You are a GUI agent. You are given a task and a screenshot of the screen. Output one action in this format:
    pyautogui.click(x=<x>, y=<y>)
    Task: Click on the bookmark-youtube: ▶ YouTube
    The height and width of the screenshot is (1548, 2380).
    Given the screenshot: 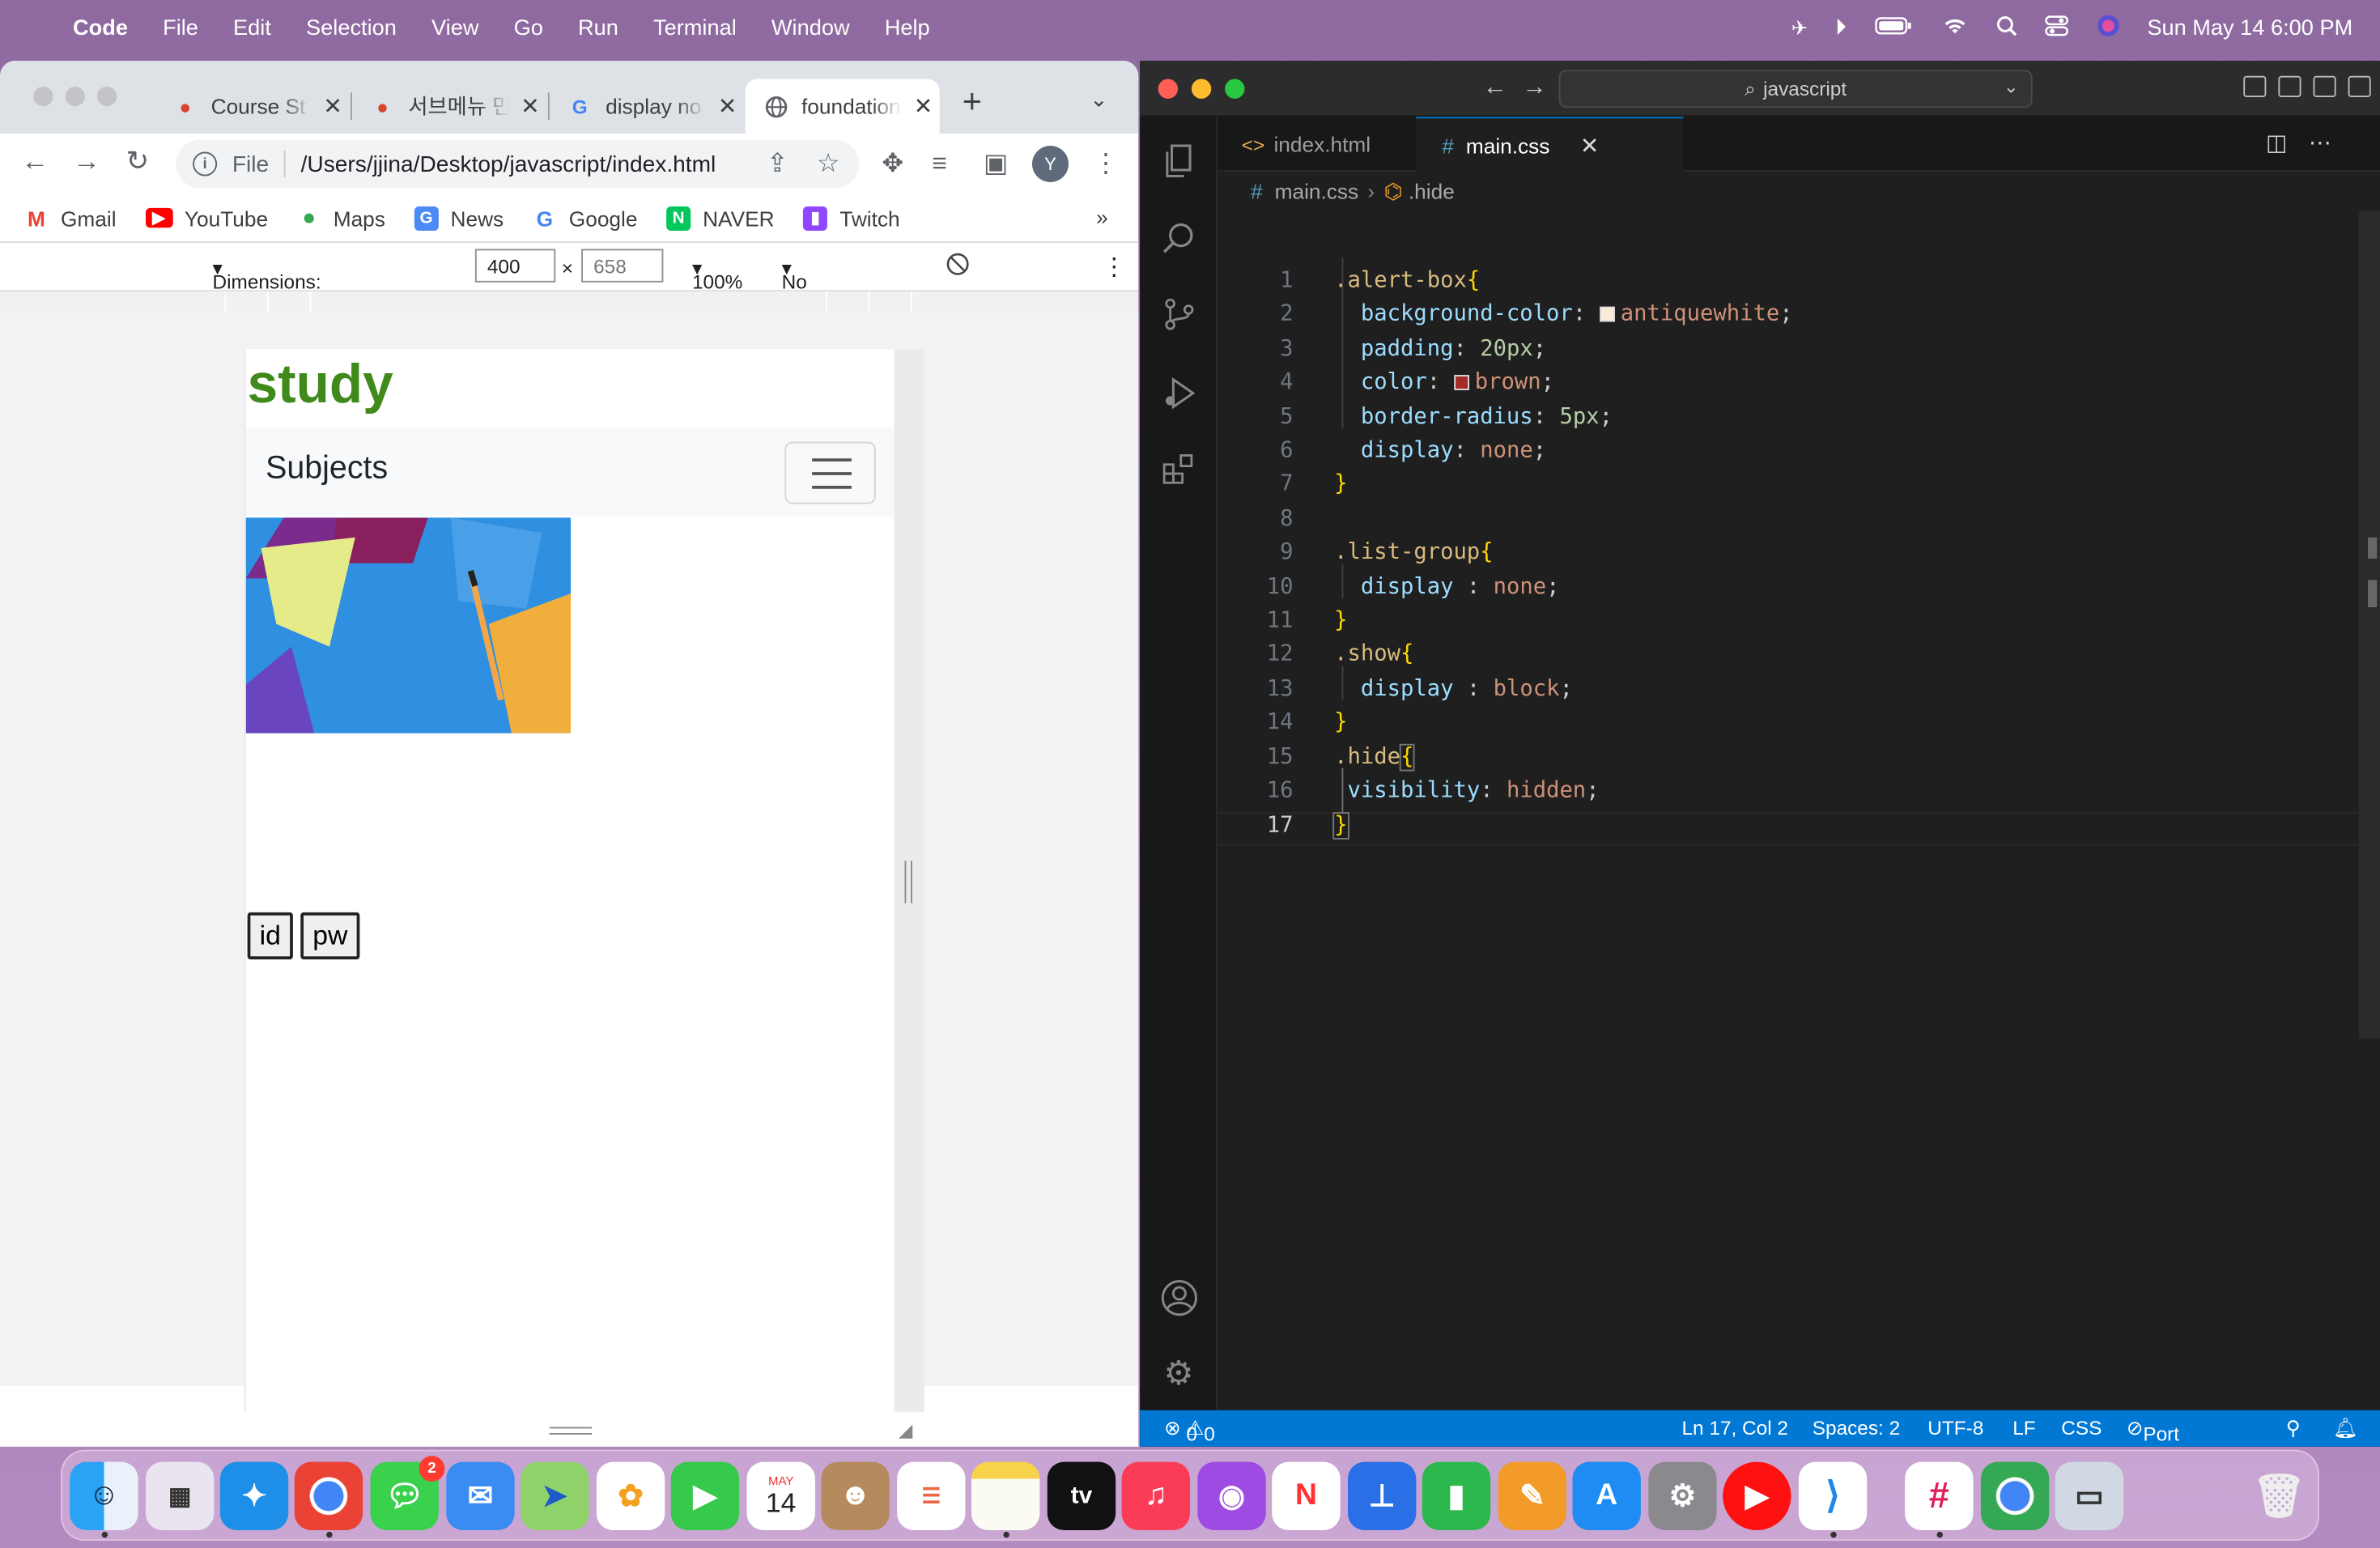 What is the action you would take?
    pyautogui.click(x=206, y=218)
    